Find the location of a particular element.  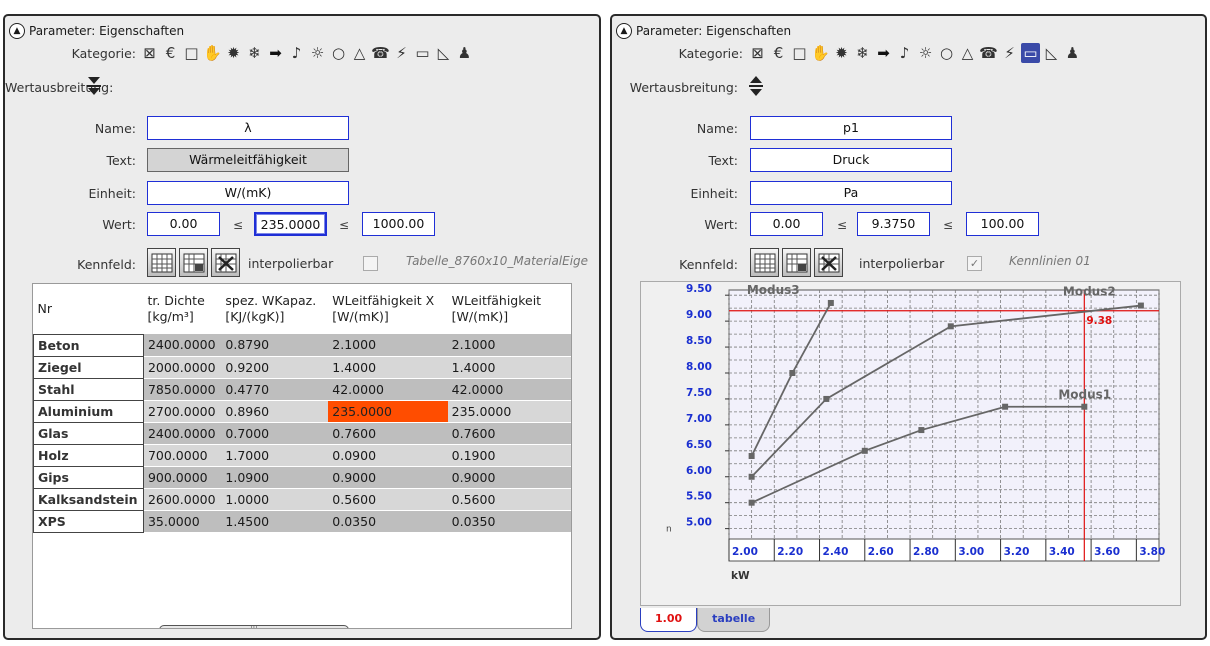

row-header-cell: Glas is located at coordinates (88, 433).